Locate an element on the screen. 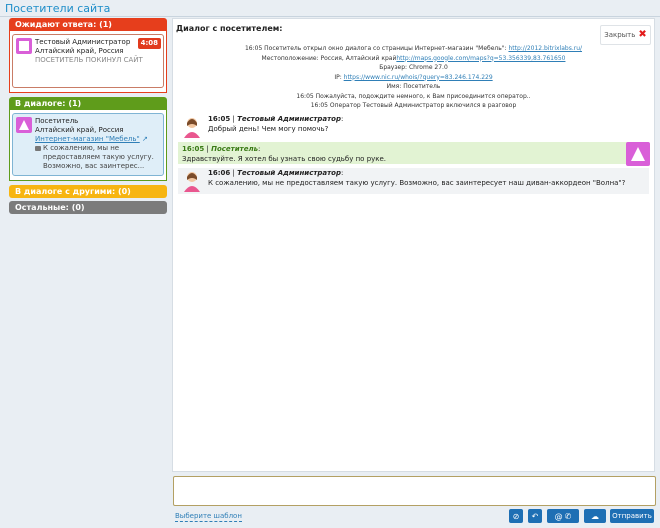 The image size is (660, 528). message-head: 16:06 | Тестовый Администратор: is located at coordinates (276, 173).